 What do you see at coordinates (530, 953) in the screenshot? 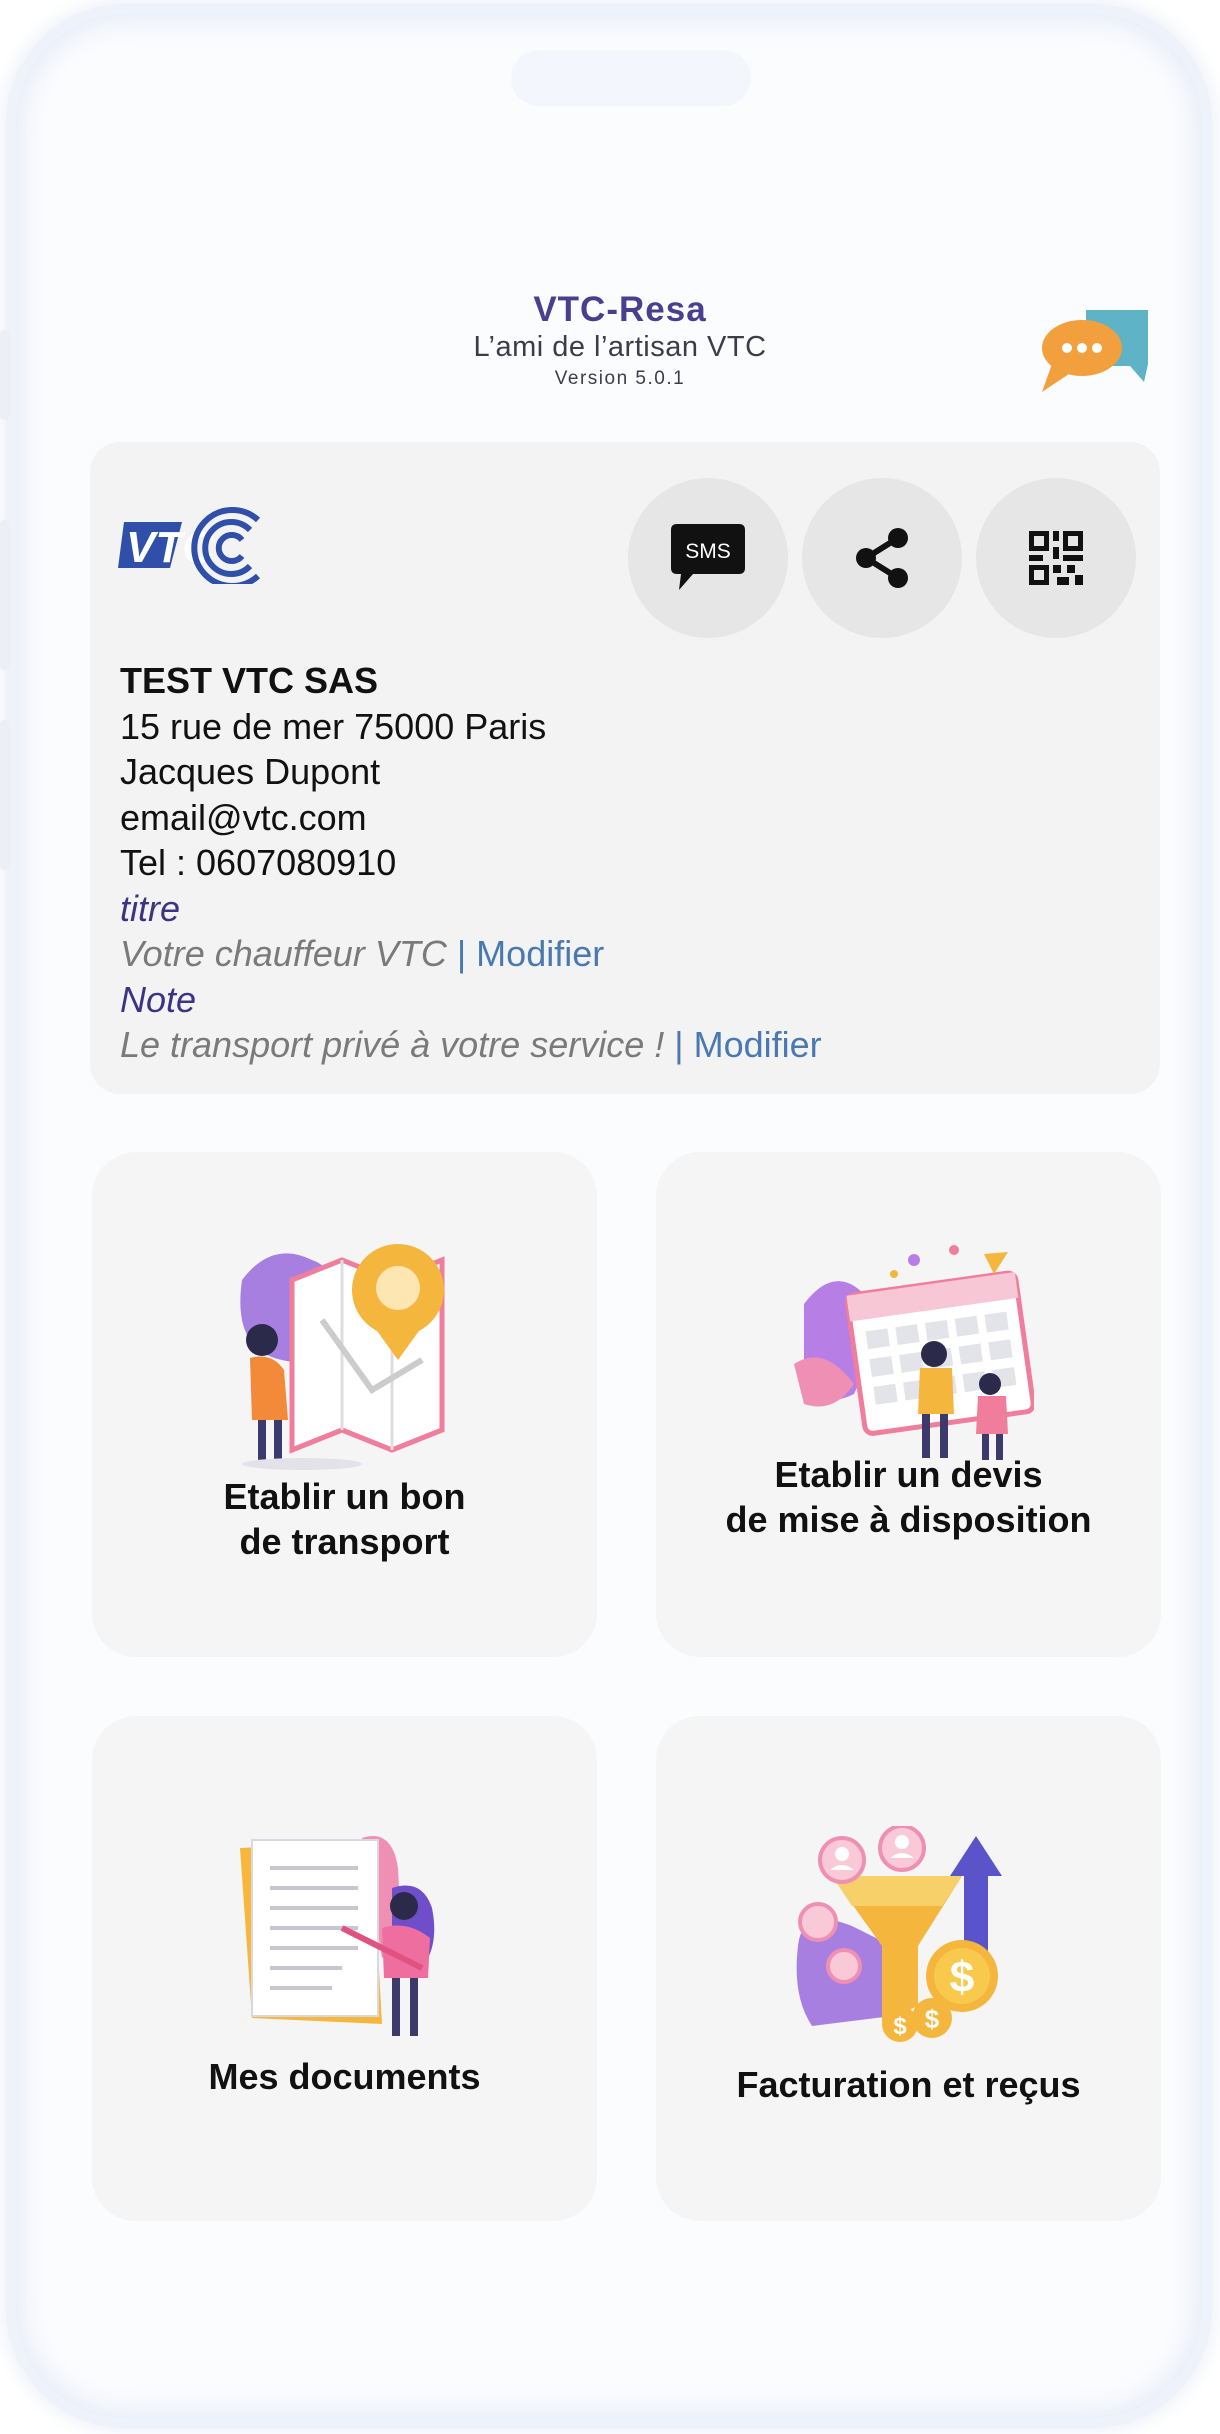
I see `modify-titre-link: | Modifier` at bounding box center [530, 953].